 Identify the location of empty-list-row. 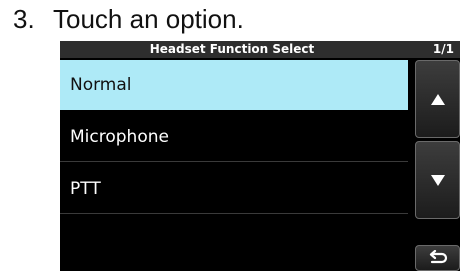
(234, 241).